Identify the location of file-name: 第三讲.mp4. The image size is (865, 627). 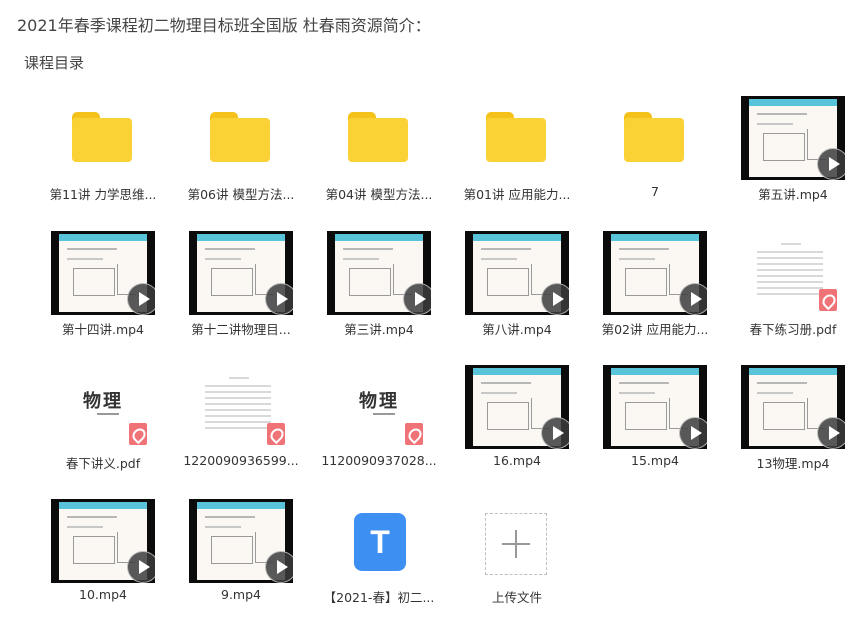
(379, 328).